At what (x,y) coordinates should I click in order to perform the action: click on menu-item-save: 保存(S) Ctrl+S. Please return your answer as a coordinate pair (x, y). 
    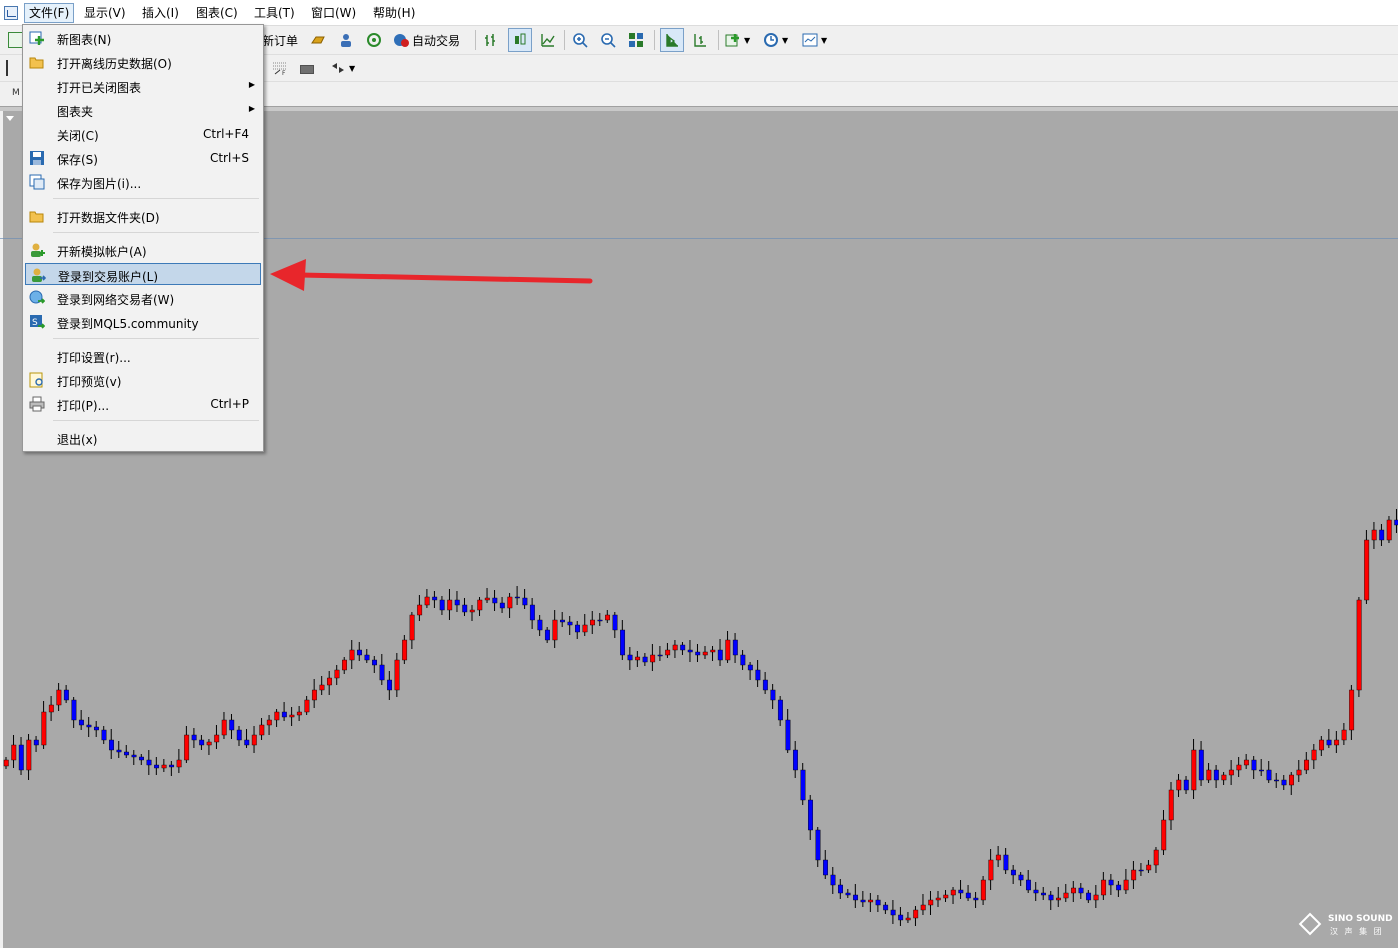
    Looking at the image, I should click on (143, 158).